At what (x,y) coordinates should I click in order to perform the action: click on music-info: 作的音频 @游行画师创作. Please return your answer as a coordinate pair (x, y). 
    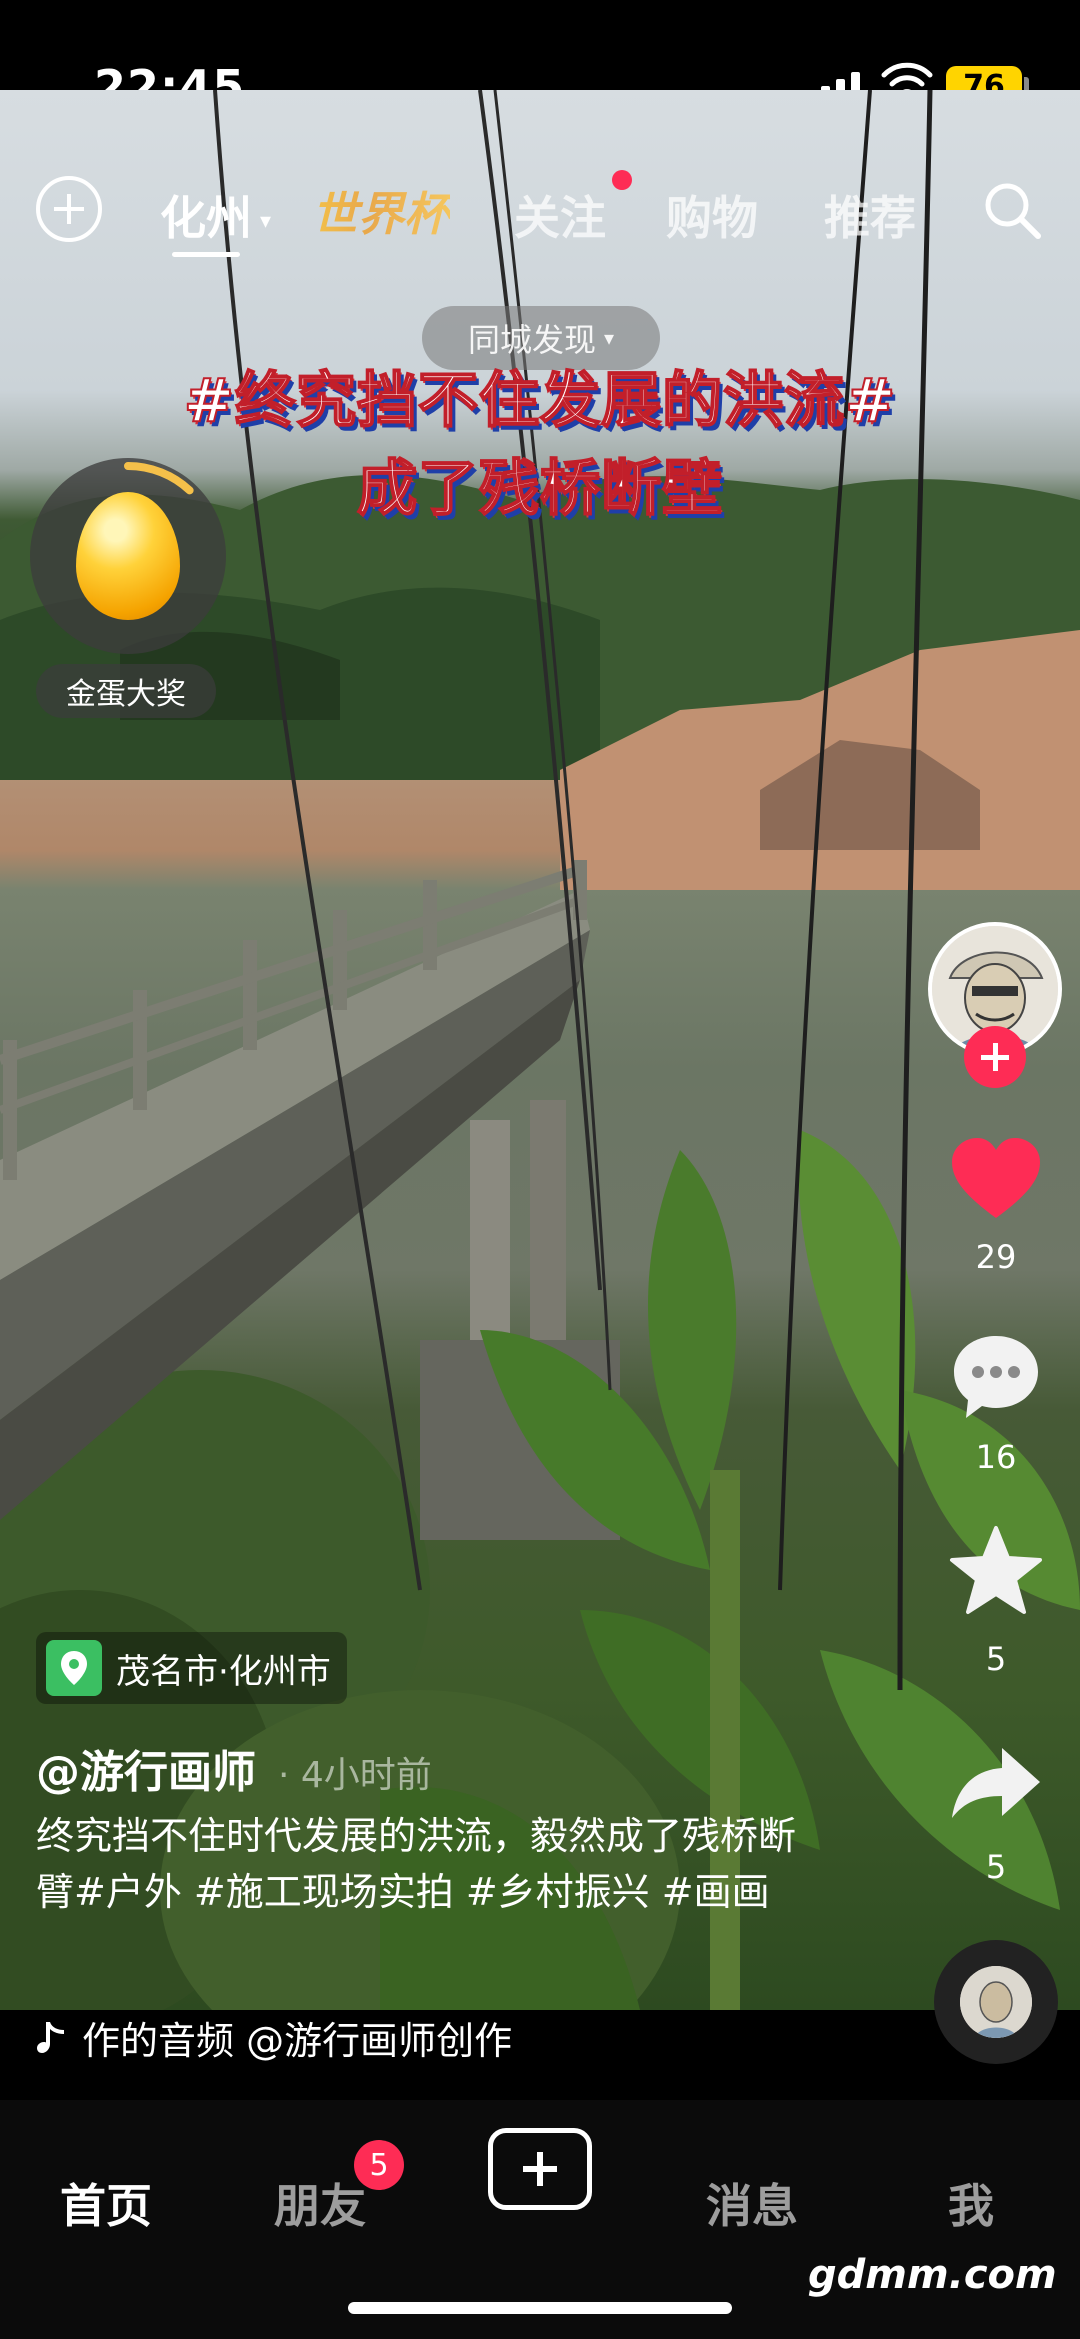
    Looking at the image, I should click on (274, 2037).